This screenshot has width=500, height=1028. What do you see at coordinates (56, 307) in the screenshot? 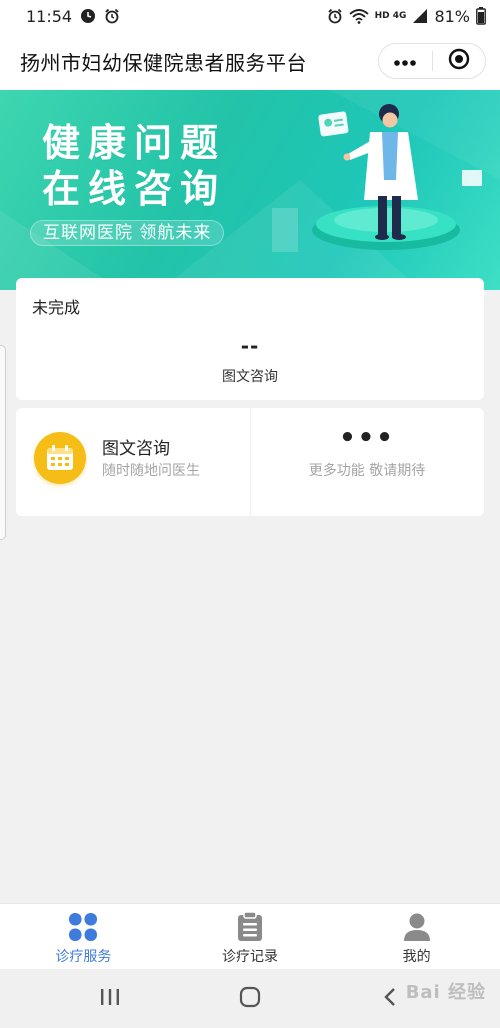
I see `pending-title: 未完成` at bounding box center [56, 307].